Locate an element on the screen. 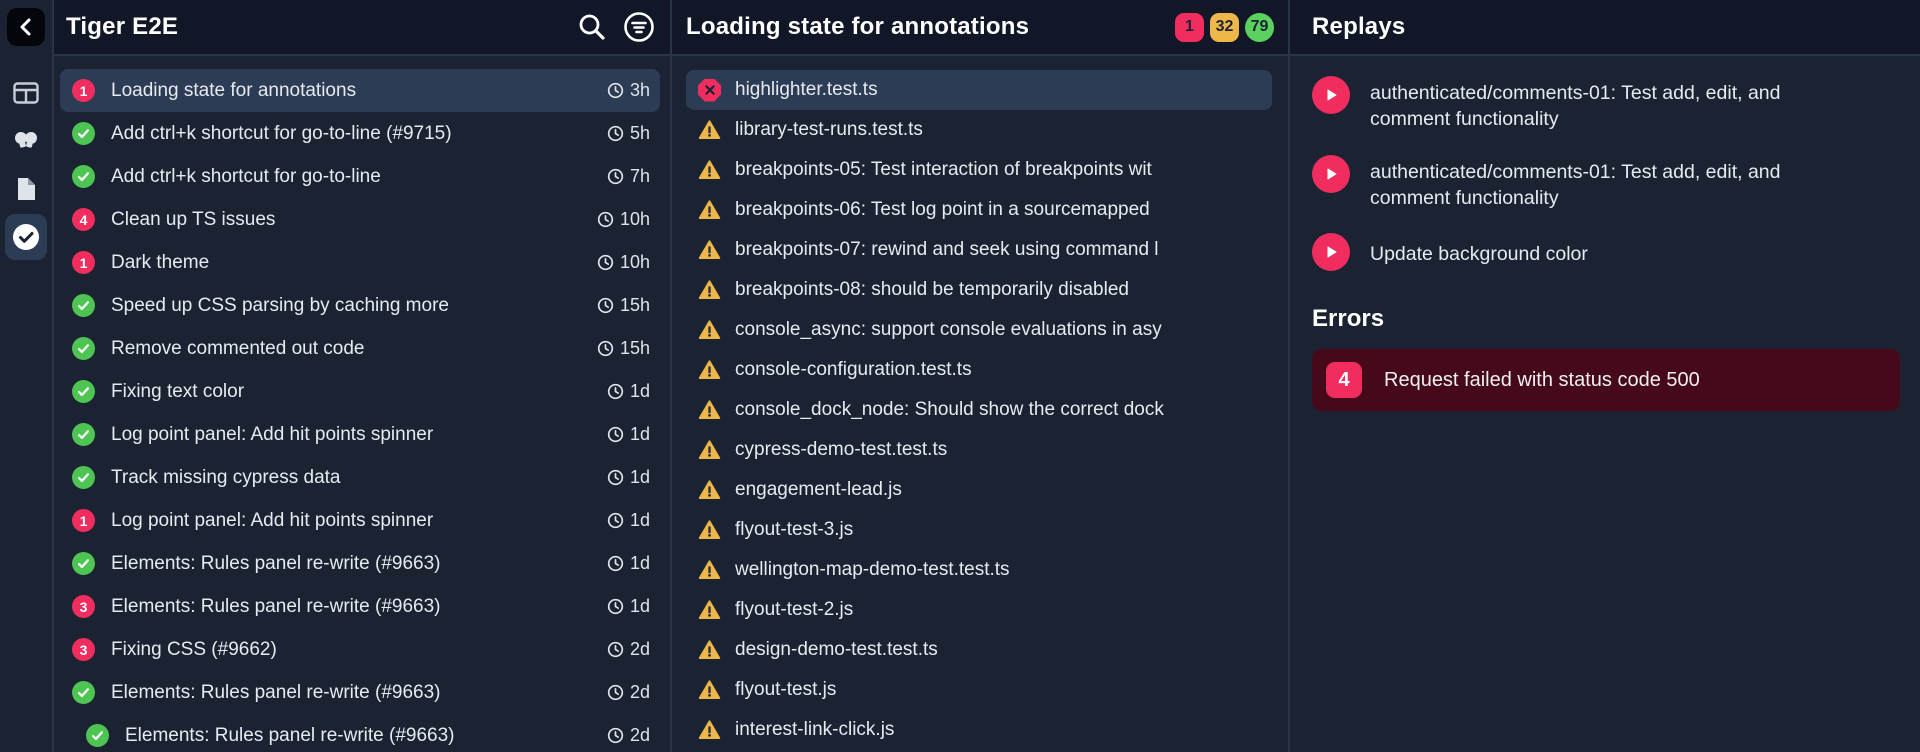 Image resolution: width=1920 pixels, height=752 pixels. task-time-value: 5h is located at coordinates (639, 133).